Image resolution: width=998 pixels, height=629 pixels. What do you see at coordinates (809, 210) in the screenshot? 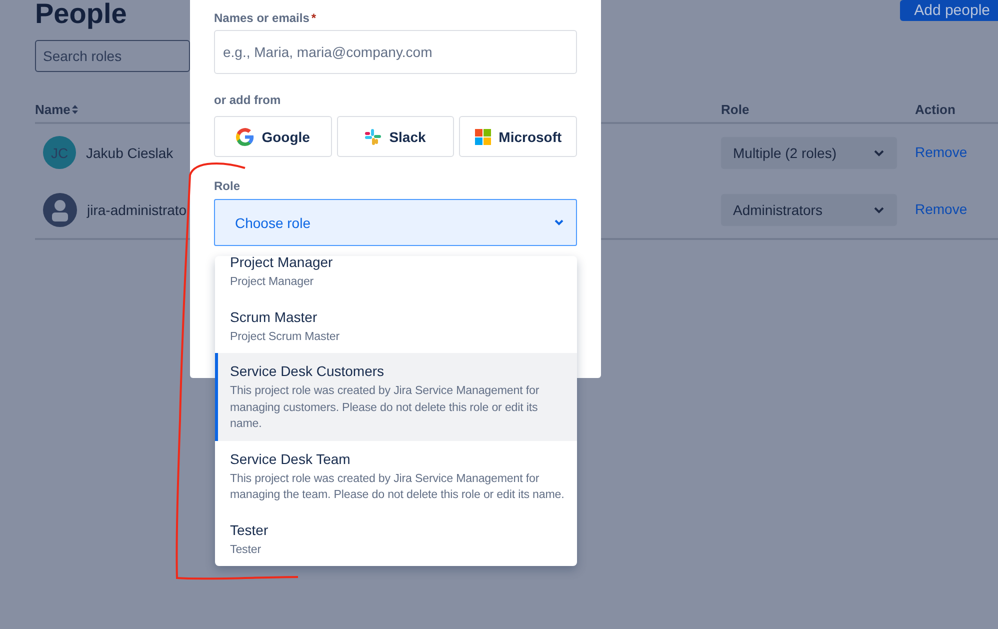
I see `role-dropdown: Administrators` at bounding box center [809, 210].